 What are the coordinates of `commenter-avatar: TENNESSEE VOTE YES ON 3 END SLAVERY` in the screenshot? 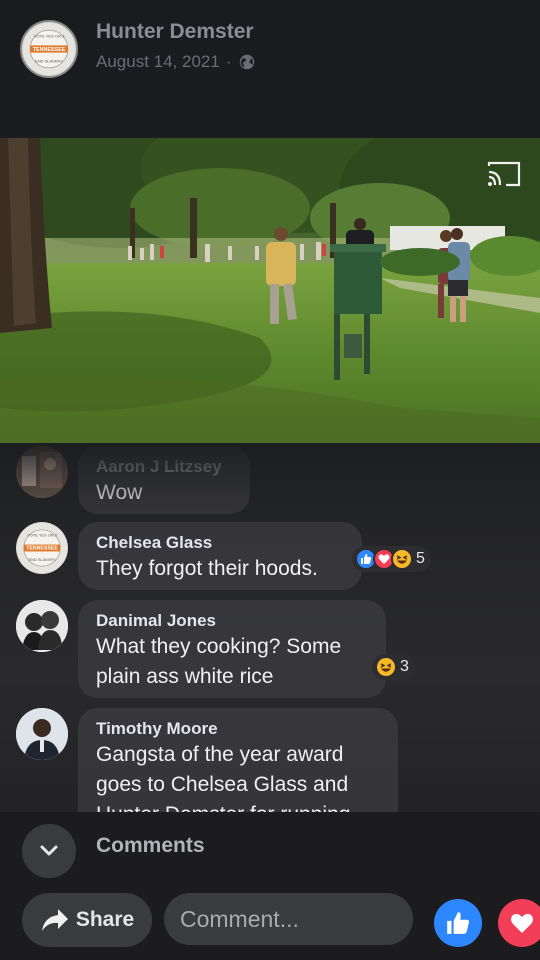 It's located at (42, 548).